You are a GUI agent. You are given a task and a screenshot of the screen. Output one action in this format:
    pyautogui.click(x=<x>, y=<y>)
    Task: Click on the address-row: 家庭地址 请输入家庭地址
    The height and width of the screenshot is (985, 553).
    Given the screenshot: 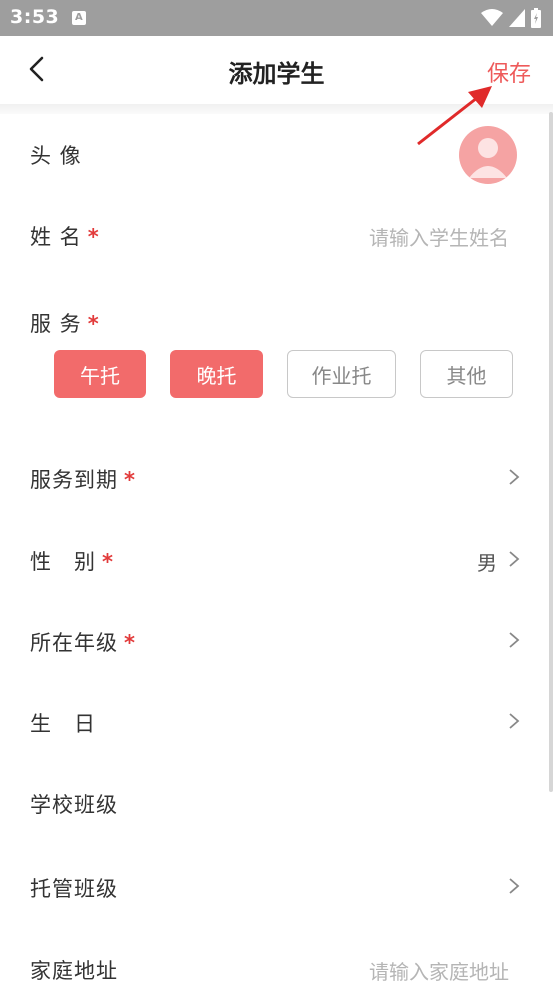 What is the action you would take?
    pyautogui.click(x=276, y=955)
    